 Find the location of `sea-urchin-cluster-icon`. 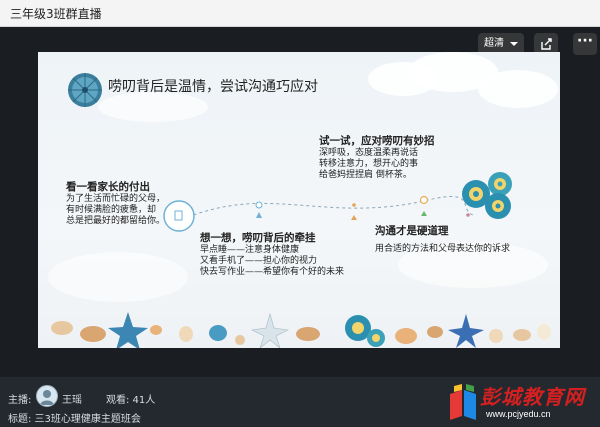

sea-urchin-cluster-icon is located at coordinates (487, 195).